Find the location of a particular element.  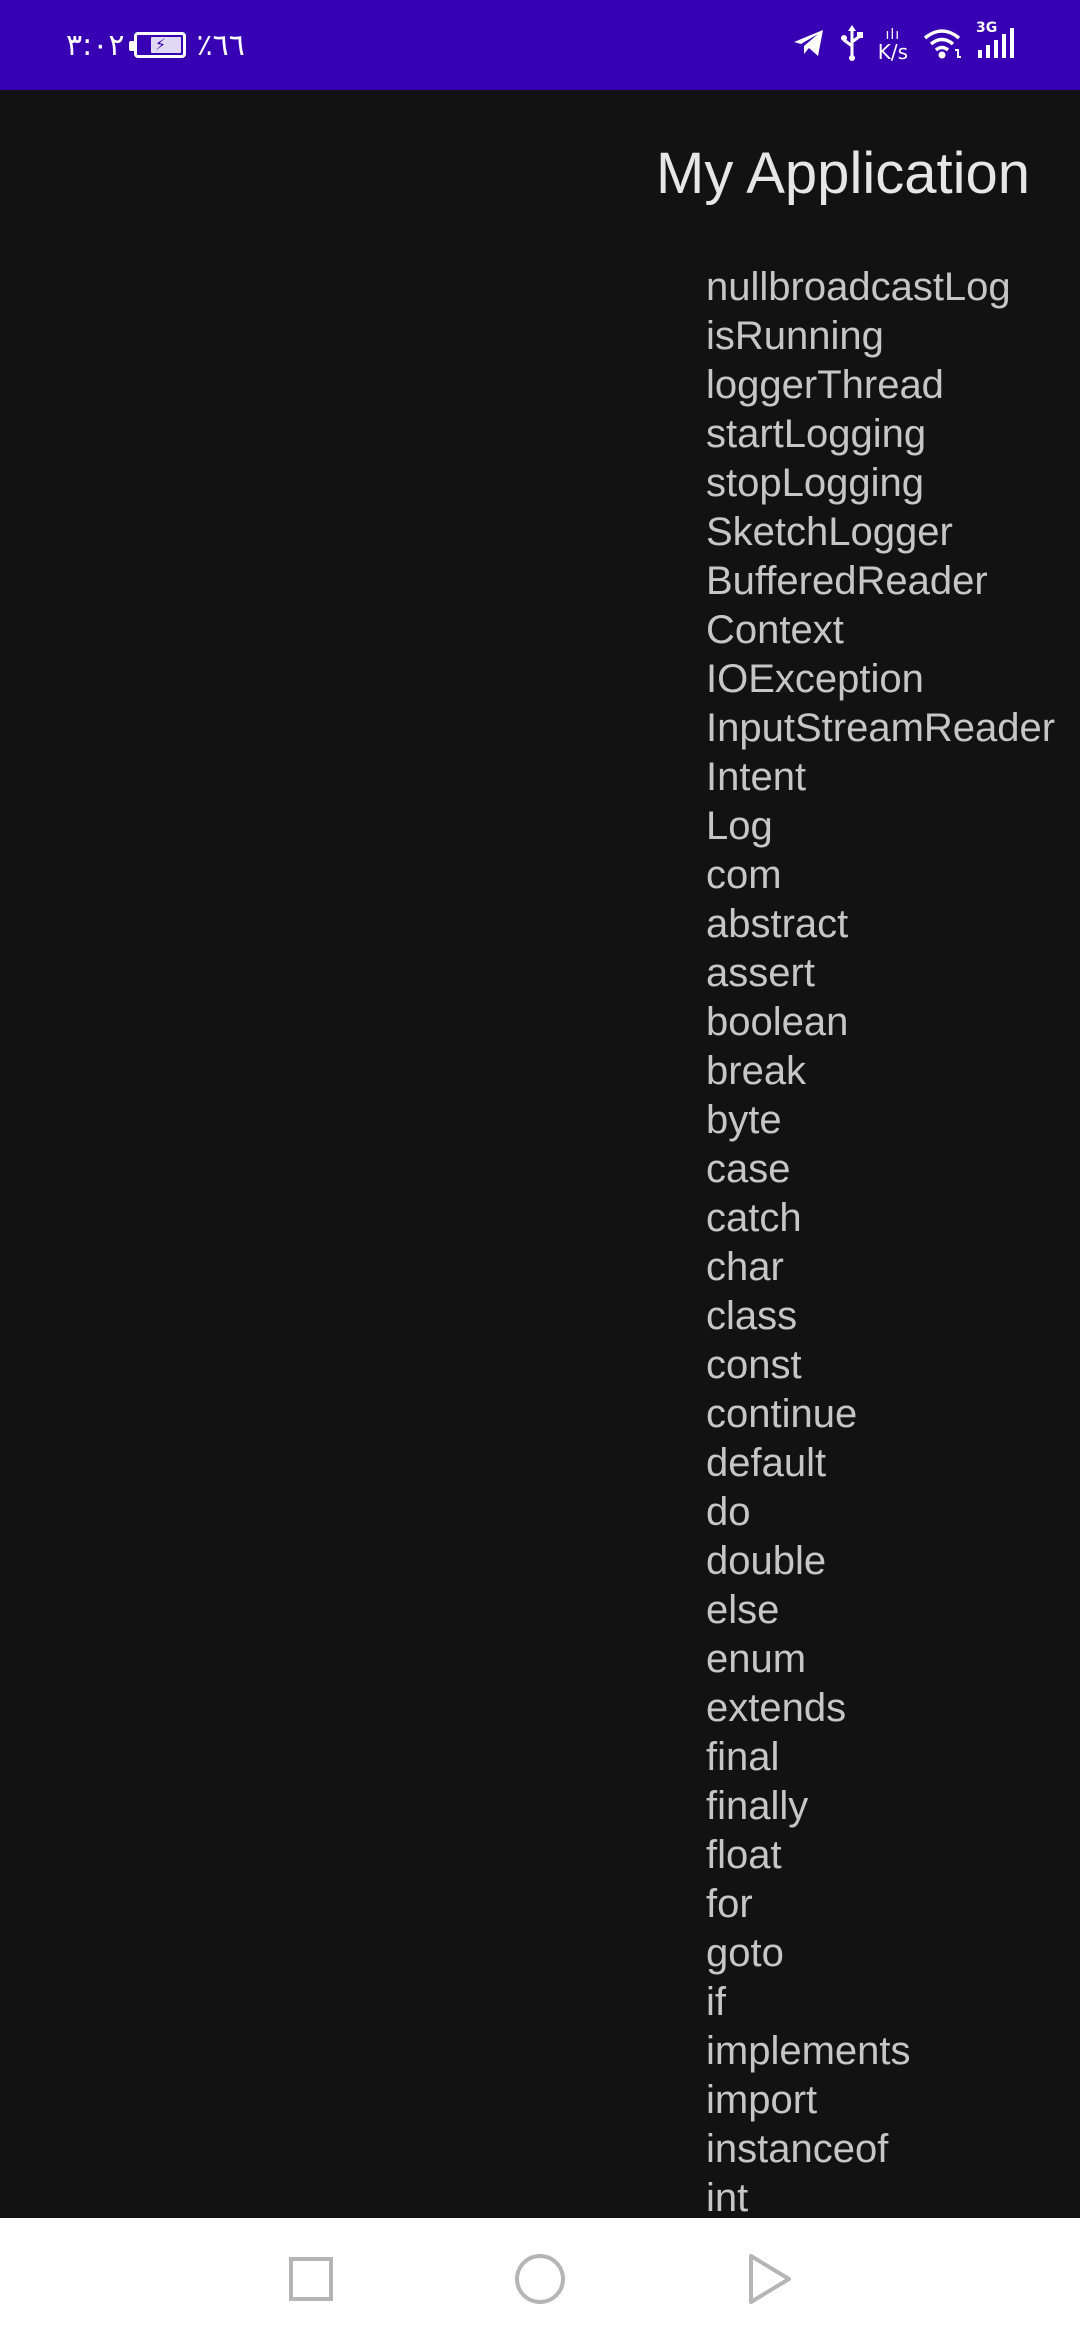

keyword-item: extends is located at coordinates (776, 1708).